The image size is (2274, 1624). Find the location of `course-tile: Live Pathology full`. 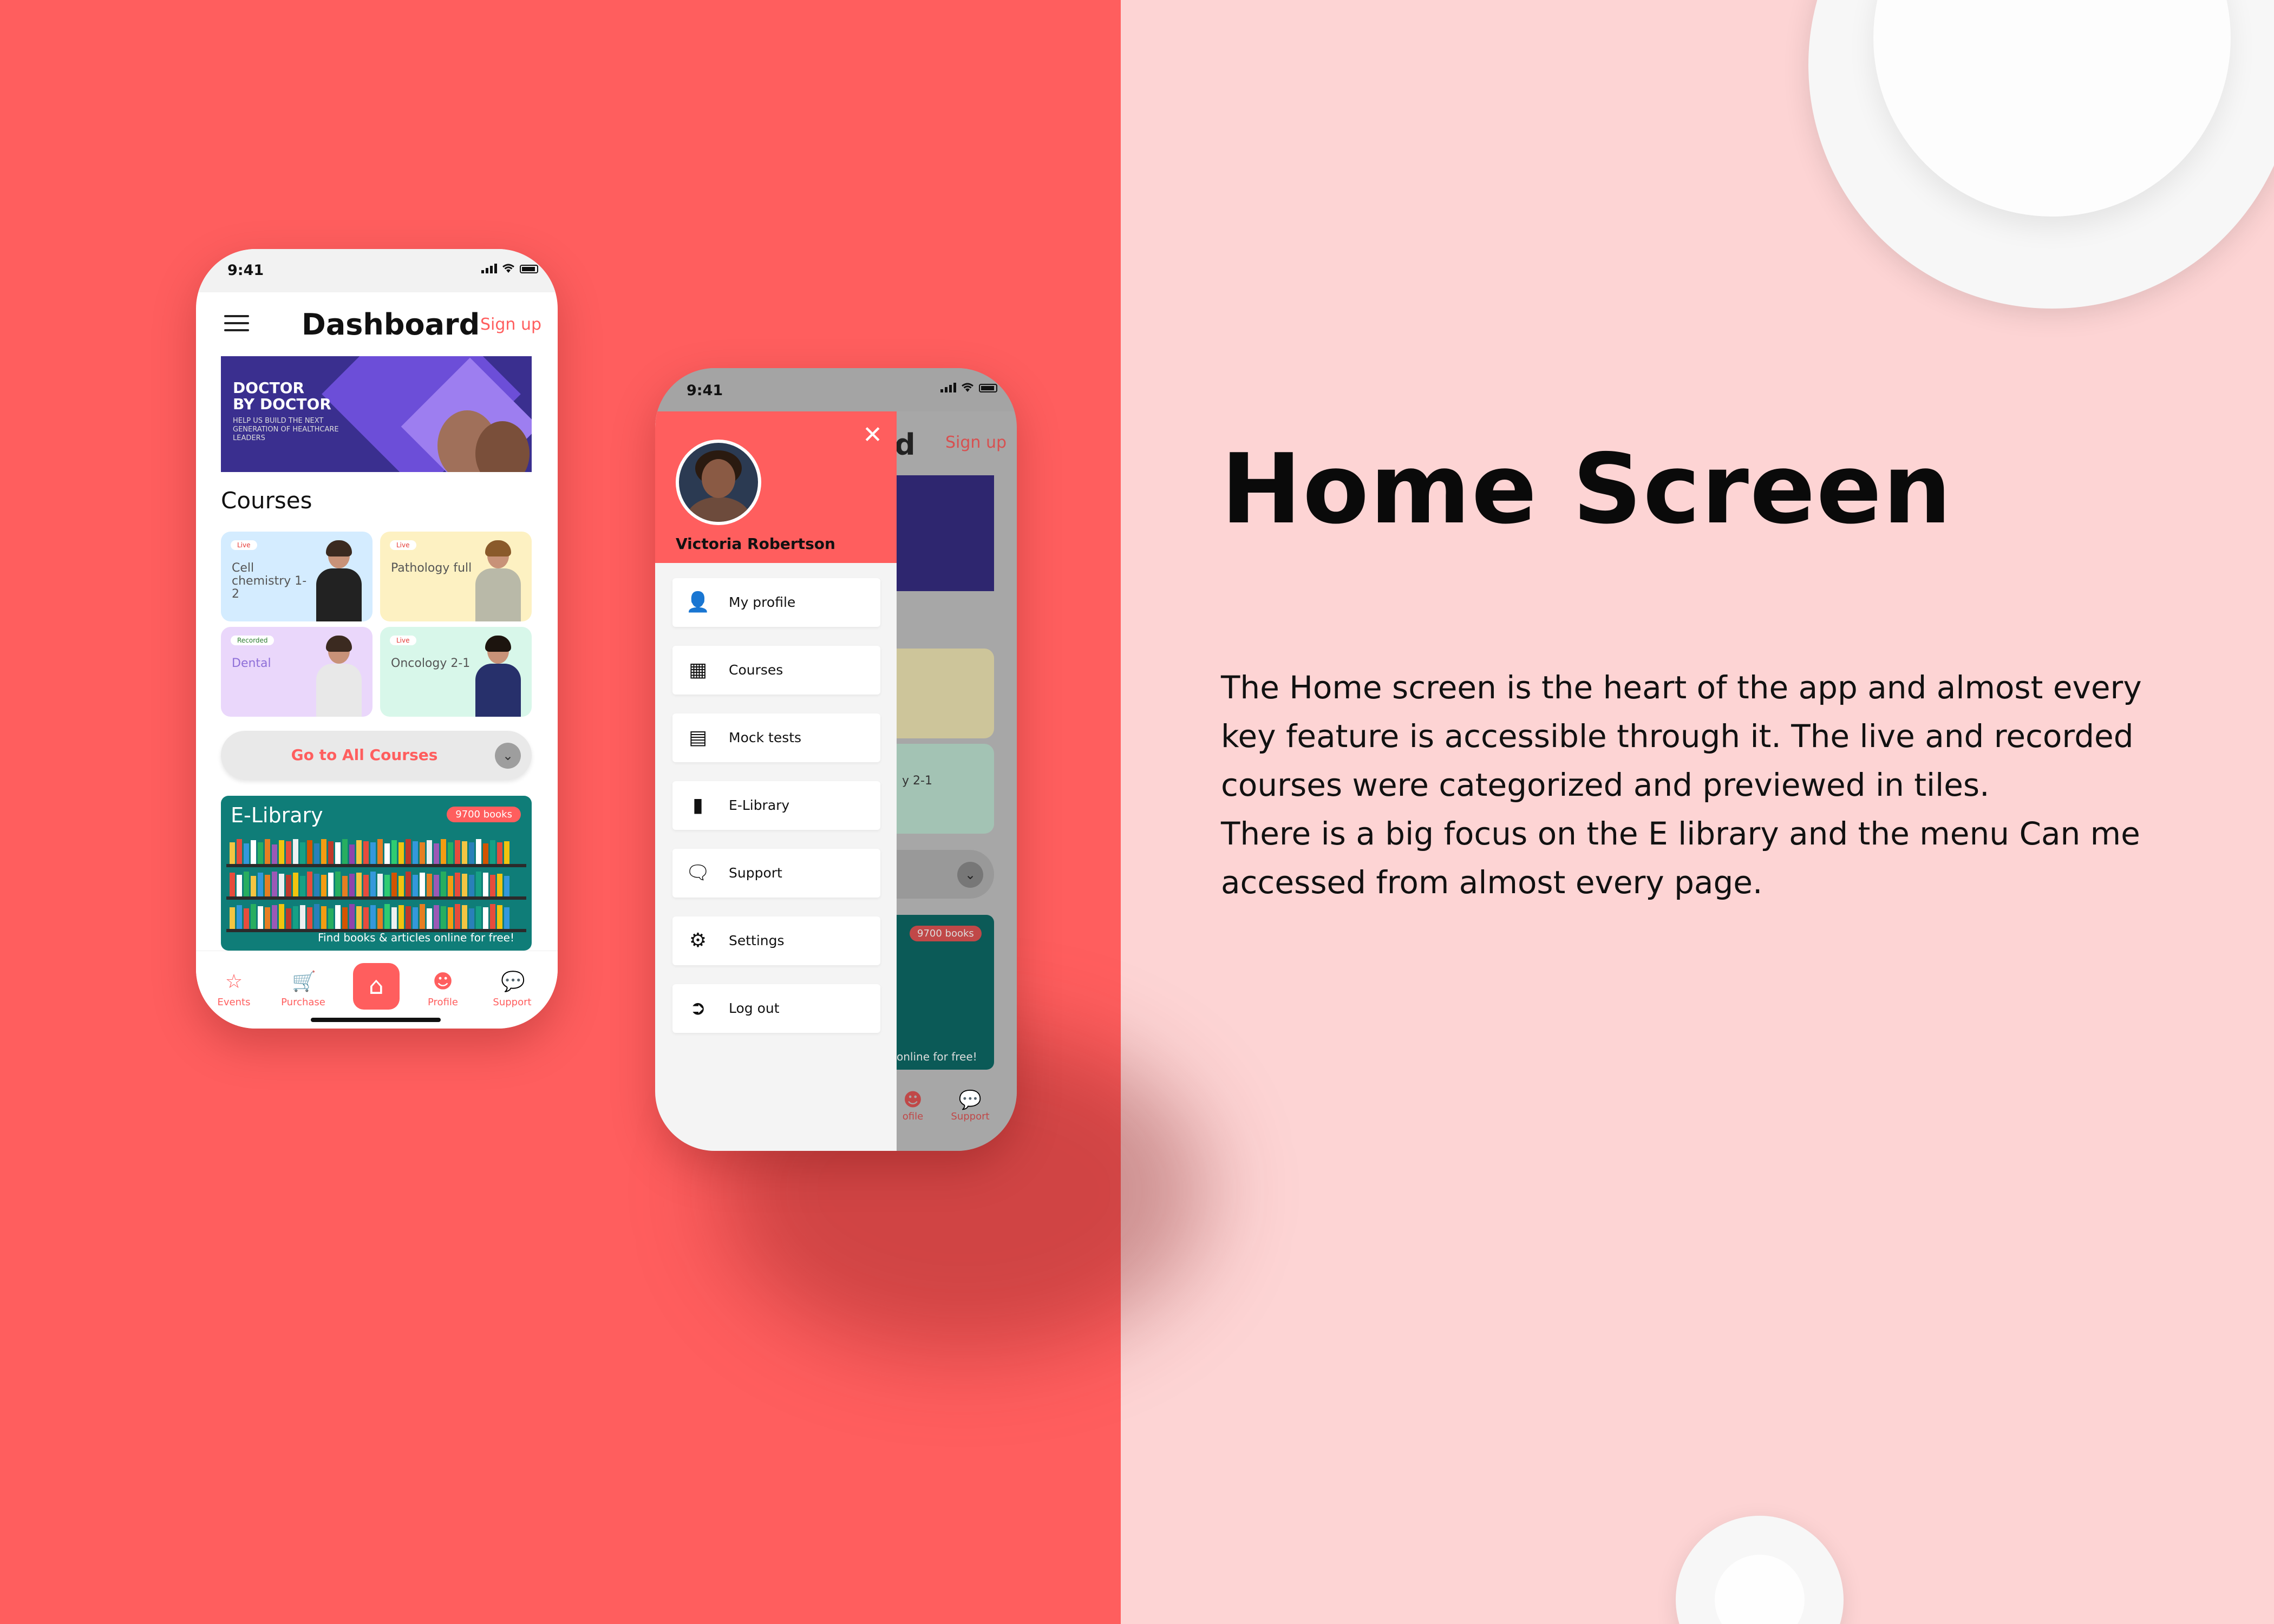

course-tile: Live Pathology full is located at coordinates (456, 577).